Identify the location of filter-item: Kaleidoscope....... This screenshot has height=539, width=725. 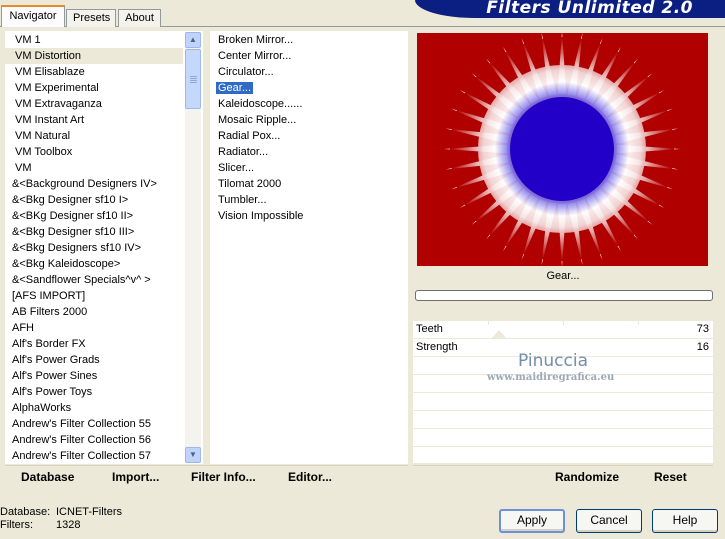
(256, 104).